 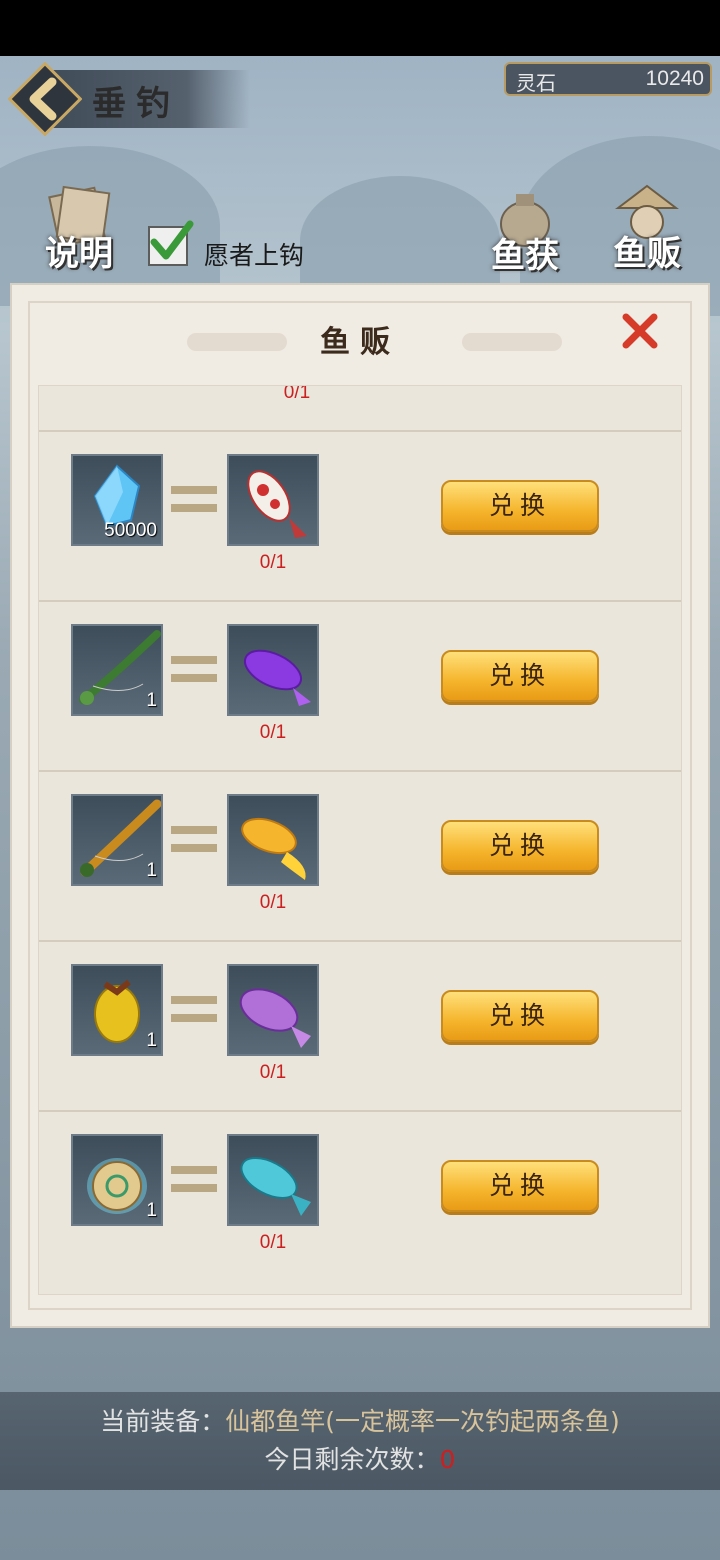 What do you see at coordinates (640, 331) in the screenshot?
I see `close-icon` at bounding box center [640, 331].